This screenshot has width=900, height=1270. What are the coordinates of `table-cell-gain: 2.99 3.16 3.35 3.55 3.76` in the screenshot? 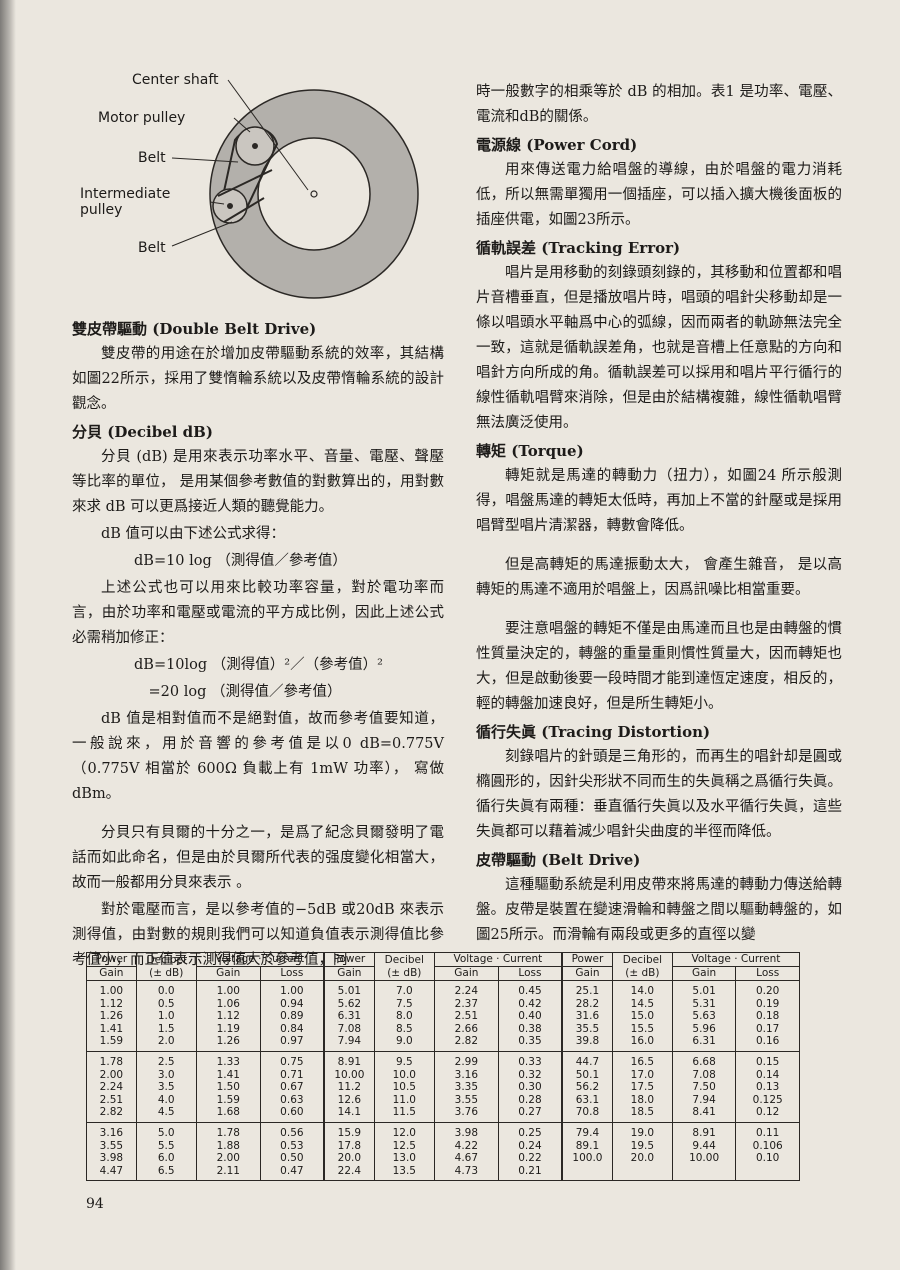 It's located at (466, 1086).